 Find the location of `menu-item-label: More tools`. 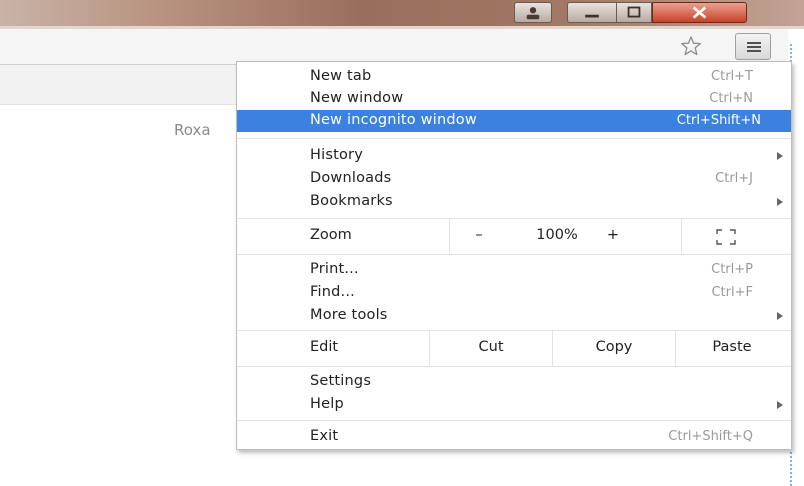

menu-item-label: More tools is located at coordinates (349, 315).